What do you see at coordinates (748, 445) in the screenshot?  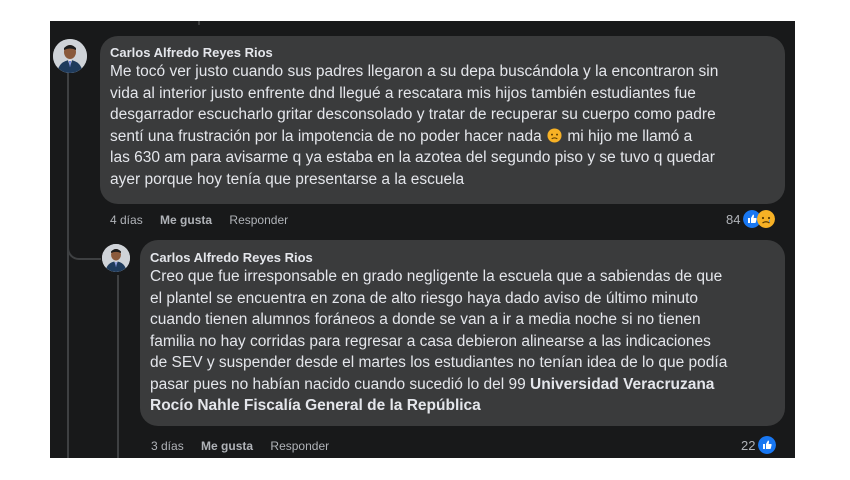 I see `reaction-count: 22` at bounding box center [748, 445].